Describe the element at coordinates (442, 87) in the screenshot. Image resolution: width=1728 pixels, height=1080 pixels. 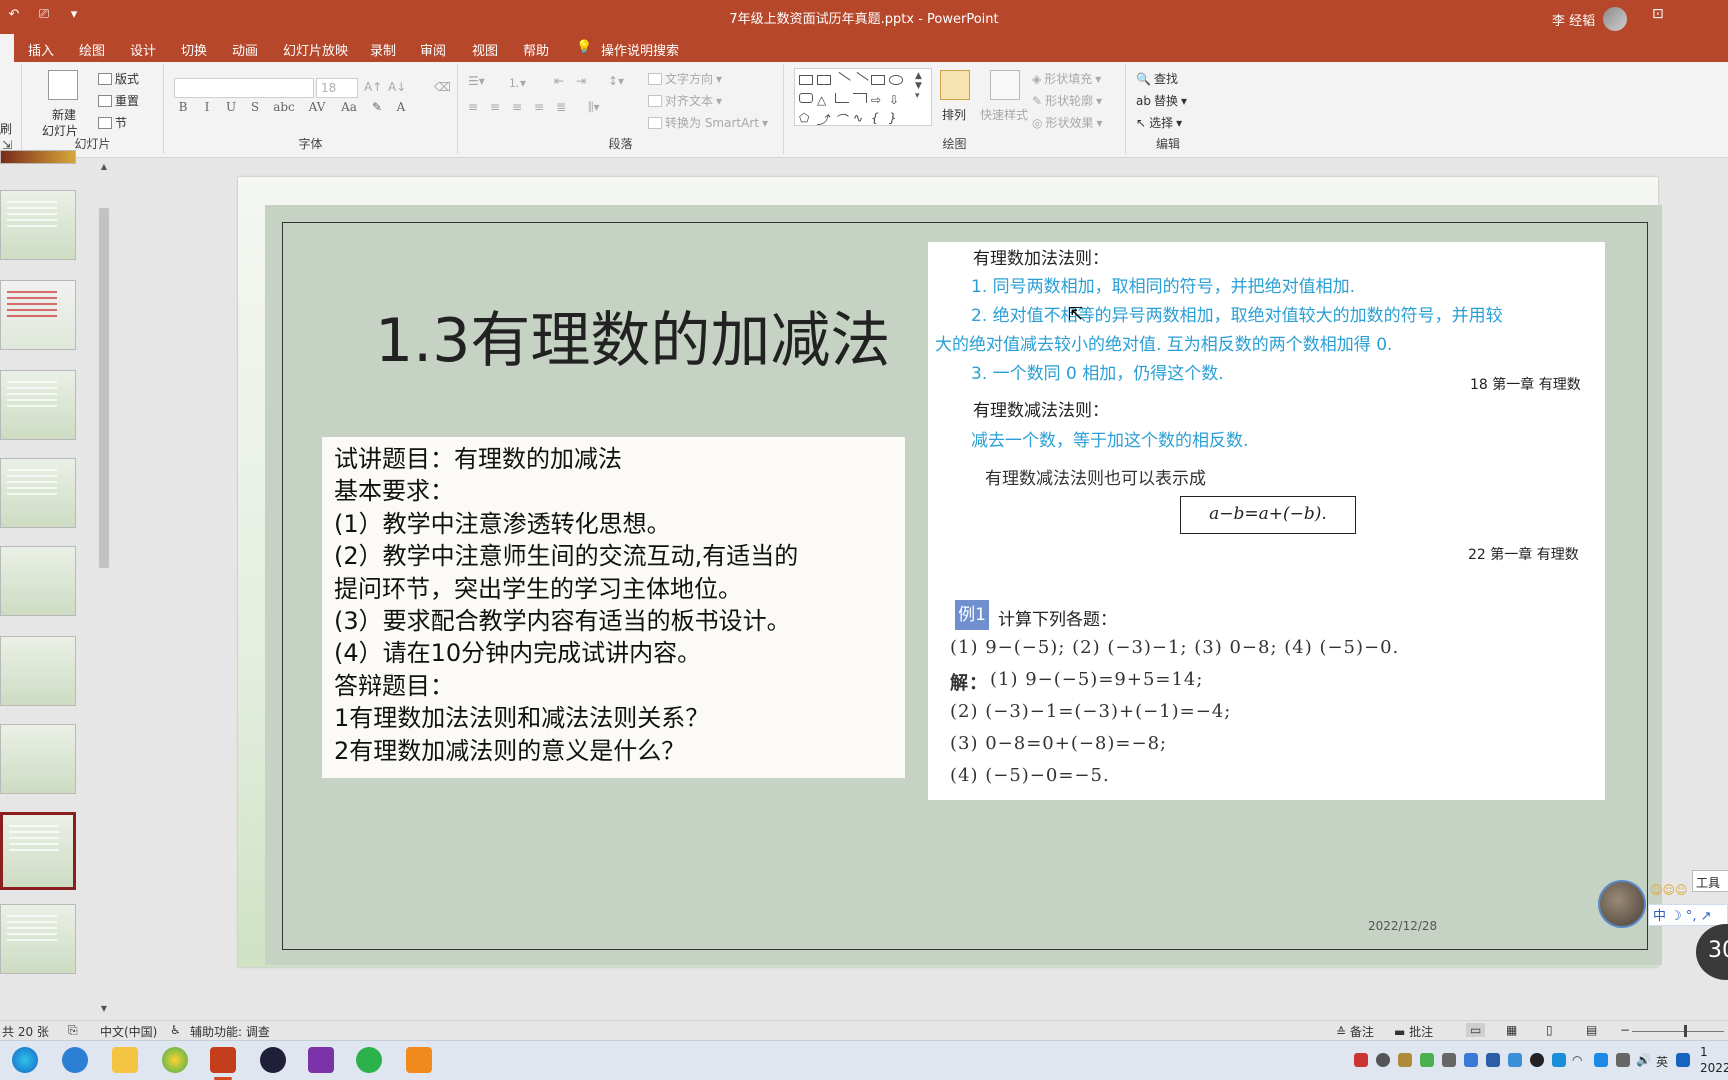
I see `clear-formatting-icon: ⌫` at that location.